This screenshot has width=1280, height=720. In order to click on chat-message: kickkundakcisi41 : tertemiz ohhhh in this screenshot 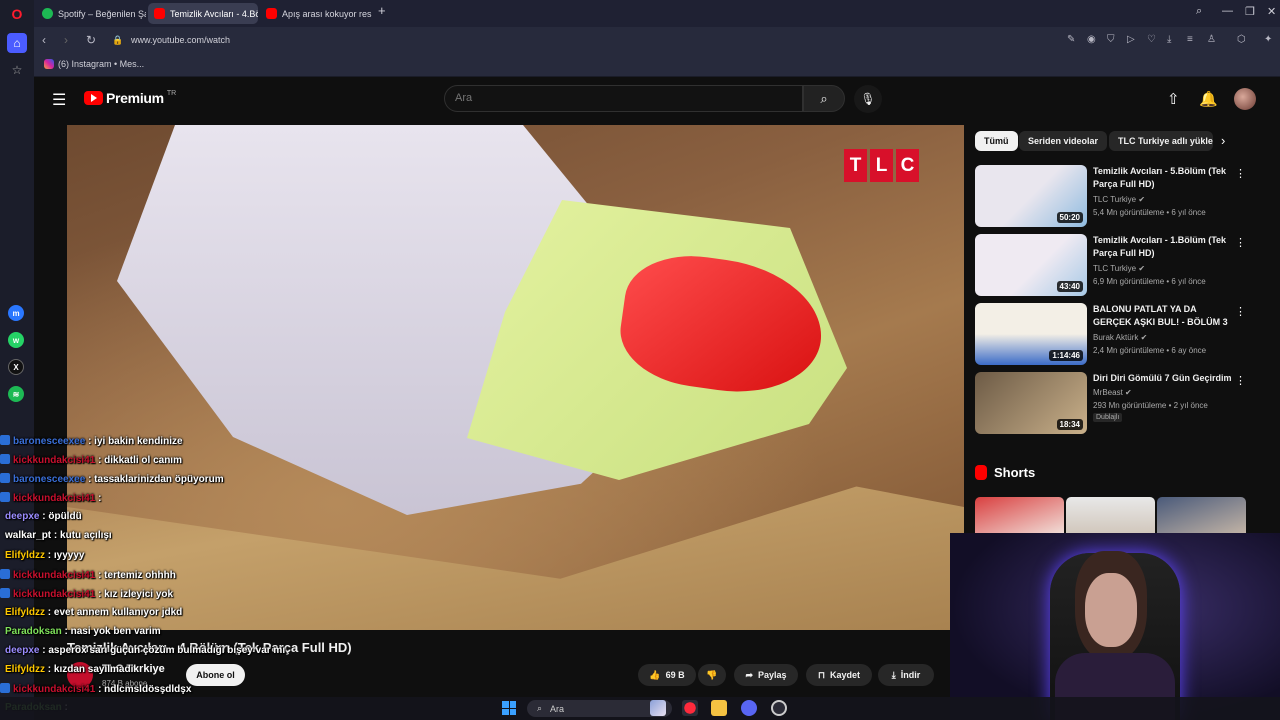, I will do `click(165, 578)`.